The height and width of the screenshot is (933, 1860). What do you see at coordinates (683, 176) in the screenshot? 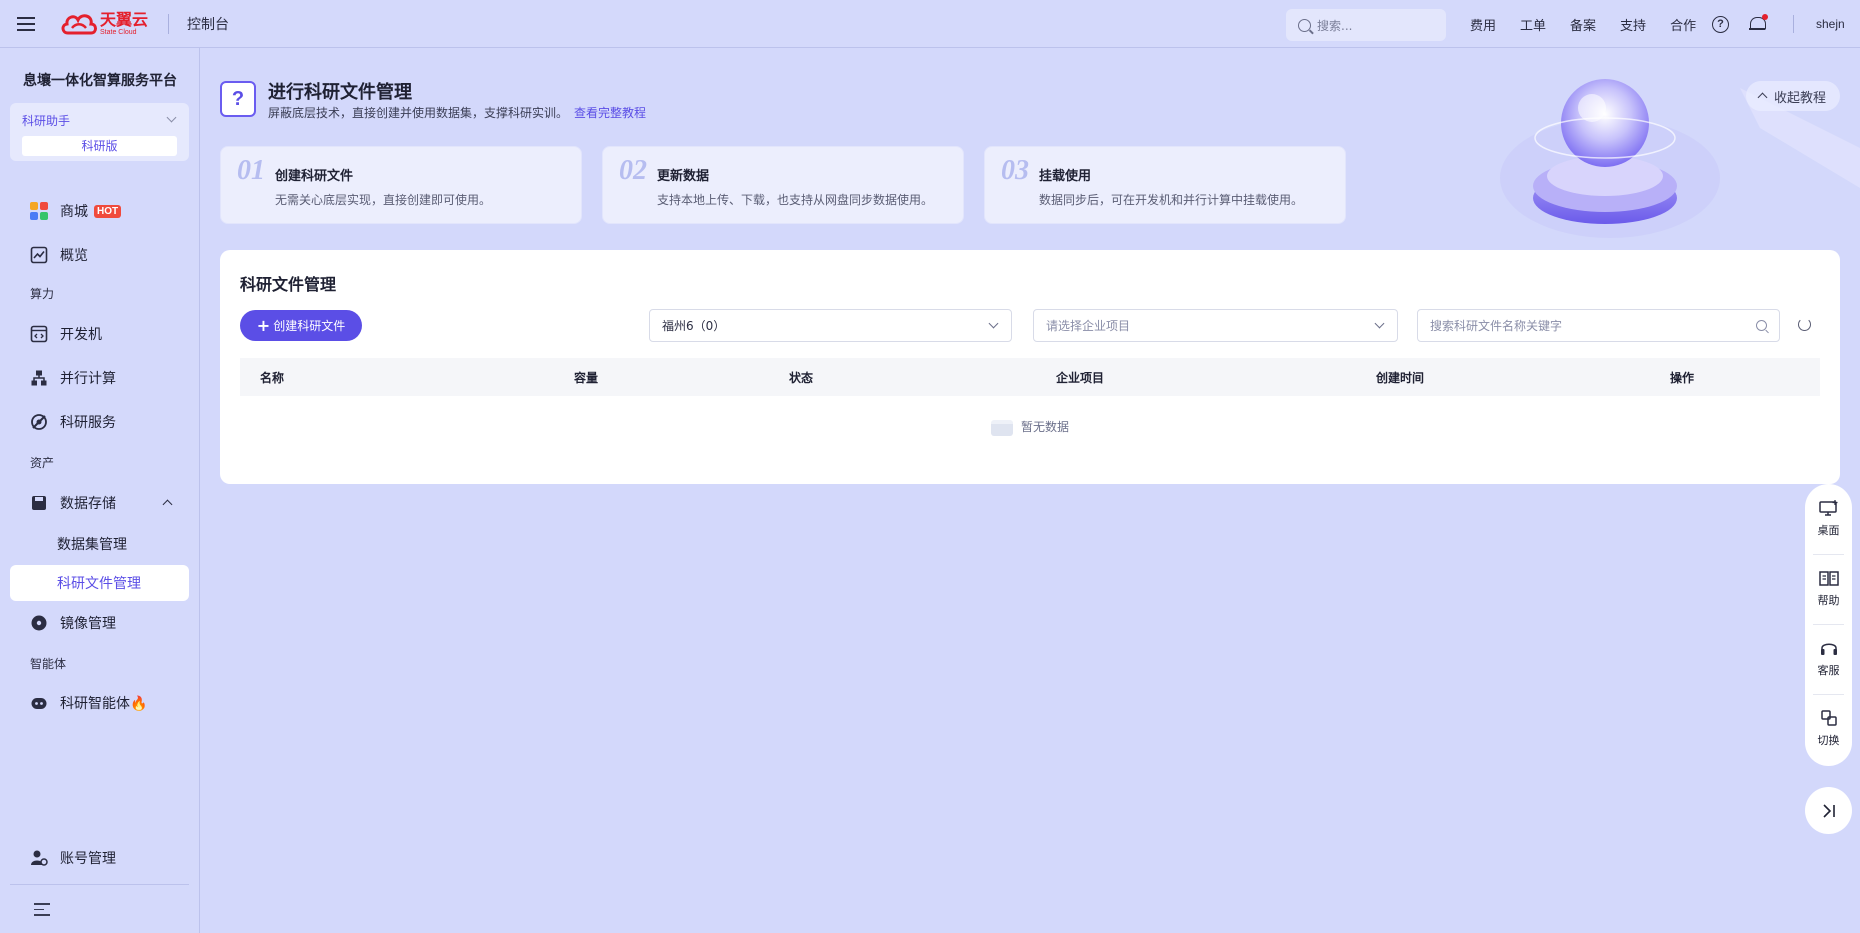
I see `step-title: 更新数据` at bounding box center [683, 176].